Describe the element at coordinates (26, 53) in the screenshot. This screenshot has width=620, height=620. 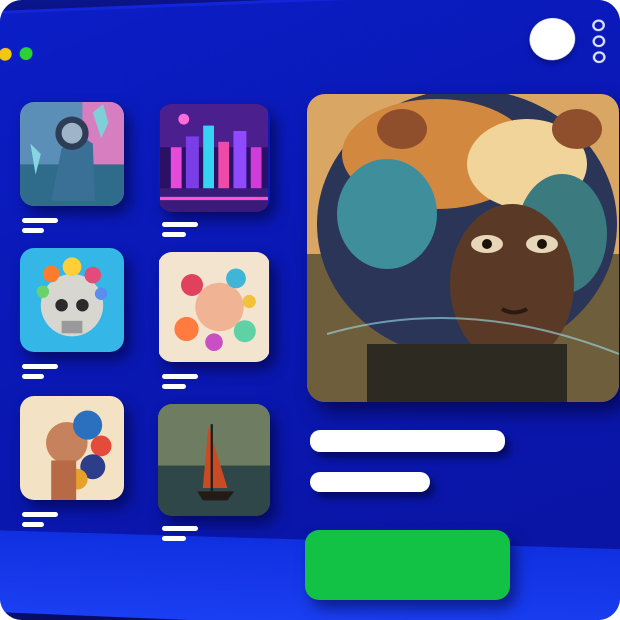
I see `maximize-window-button` at that location.